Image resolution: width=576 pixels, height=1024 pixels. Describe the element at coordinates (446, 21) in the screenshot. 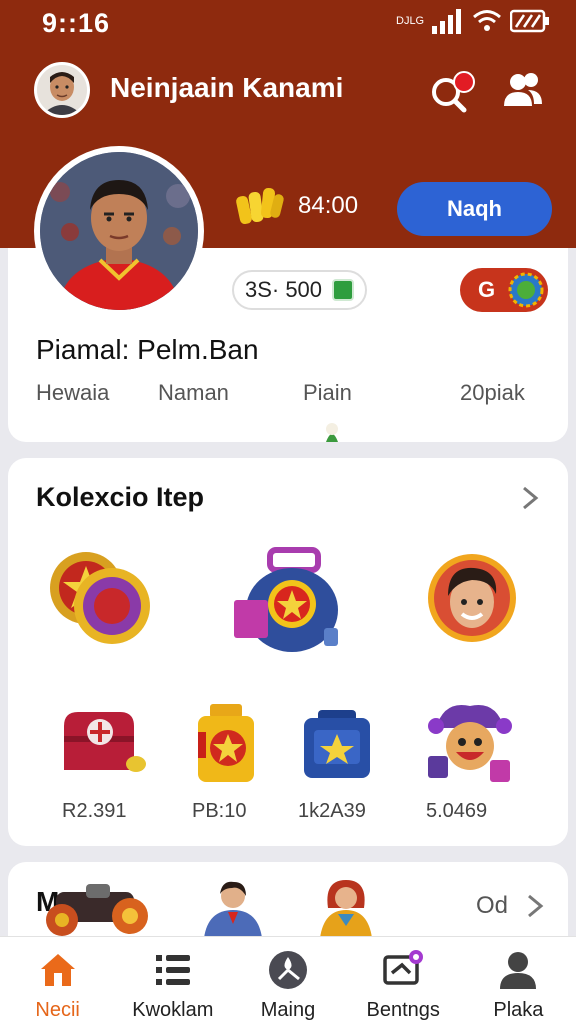

I see `signal-icon` at that location.